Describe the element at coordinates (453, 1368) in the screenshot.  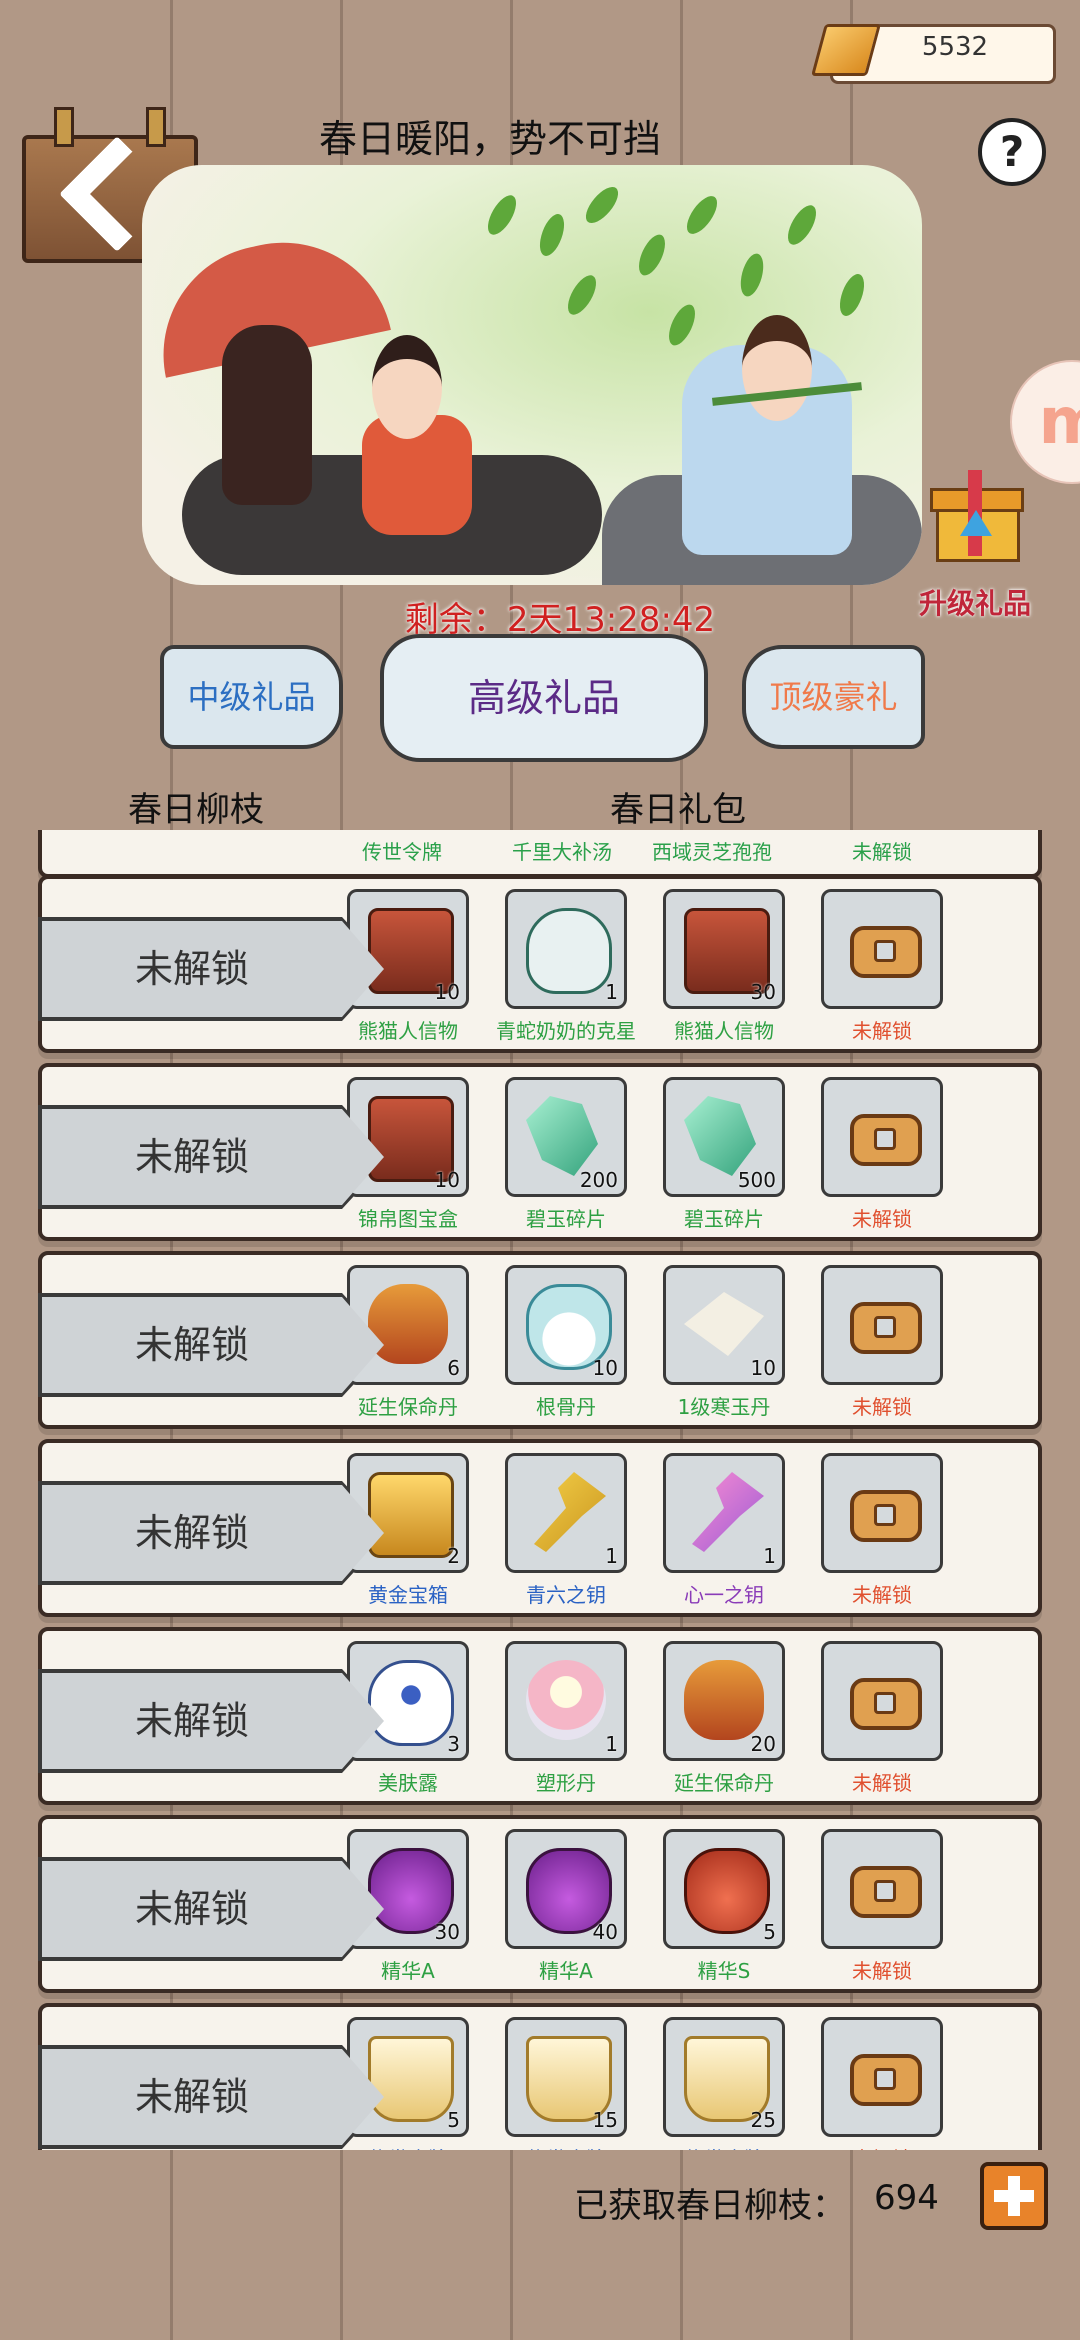
I see `item-count: 6` at that location.